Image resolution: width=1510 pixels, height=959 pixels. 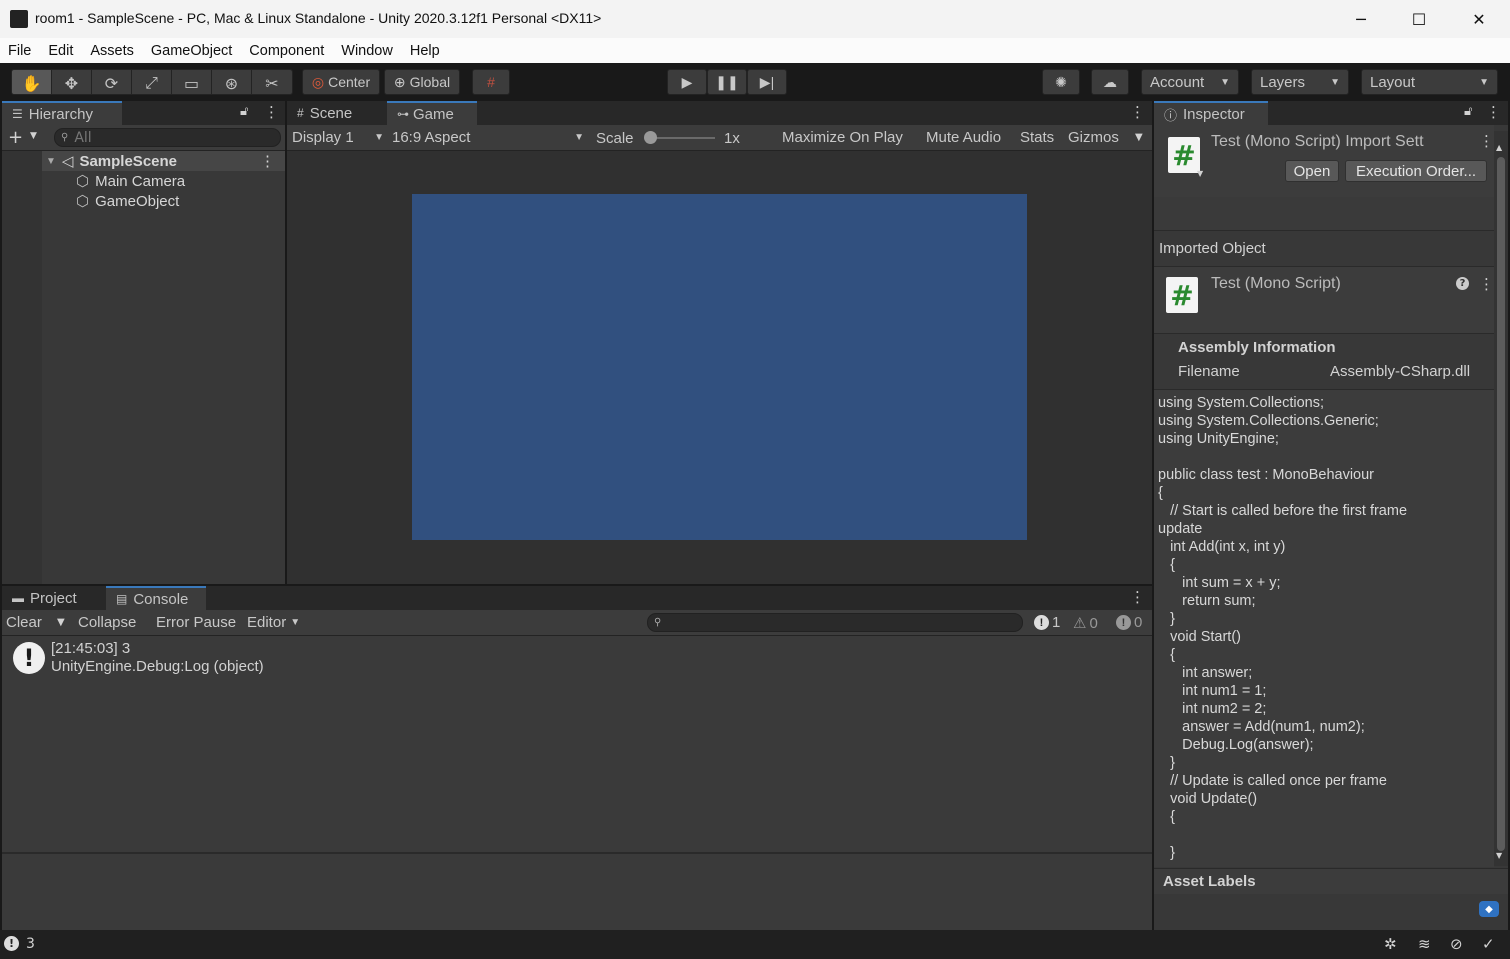 I want to click on log-count-toggle: ! 1, so click(x=1047, y=622).